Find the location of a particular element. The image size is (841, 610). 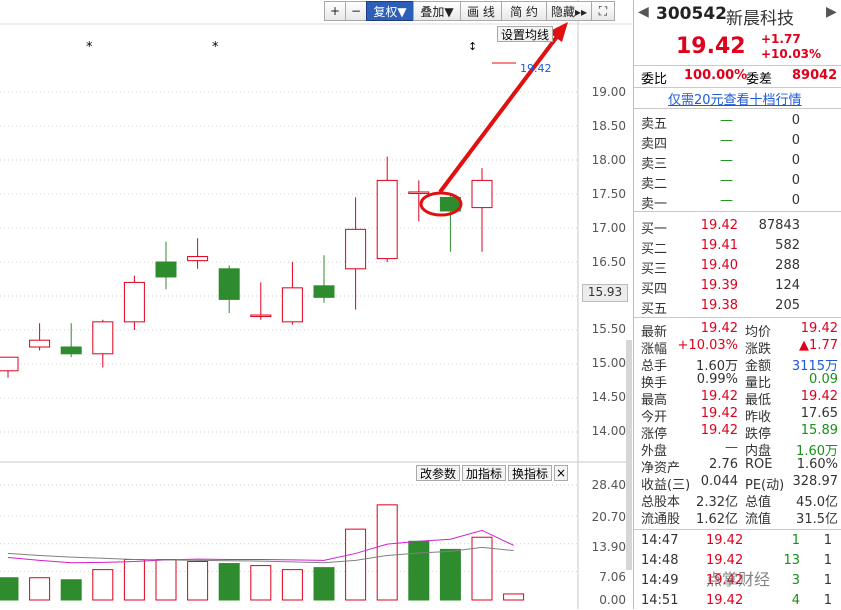

hide-panel-button: 隐藏▸▸ is located at coordinates (569, 11).